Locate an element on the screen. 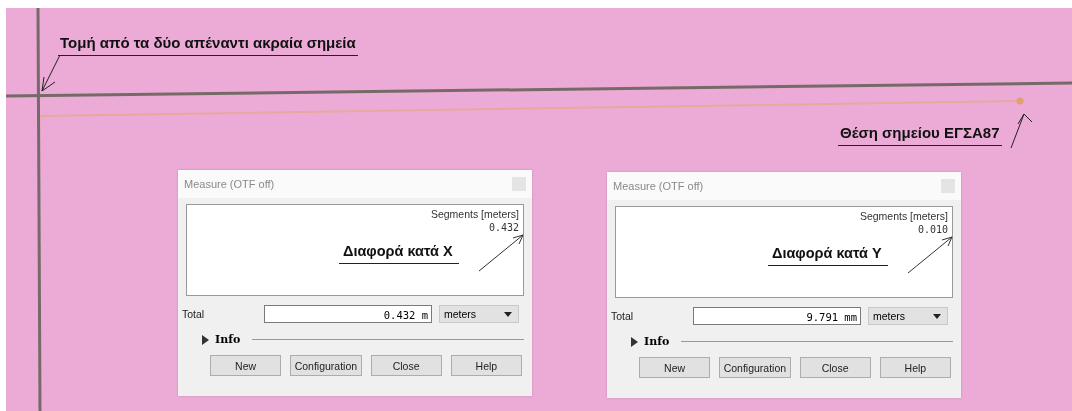  segment-value: 0.432 is located at coordinates (503, 227).